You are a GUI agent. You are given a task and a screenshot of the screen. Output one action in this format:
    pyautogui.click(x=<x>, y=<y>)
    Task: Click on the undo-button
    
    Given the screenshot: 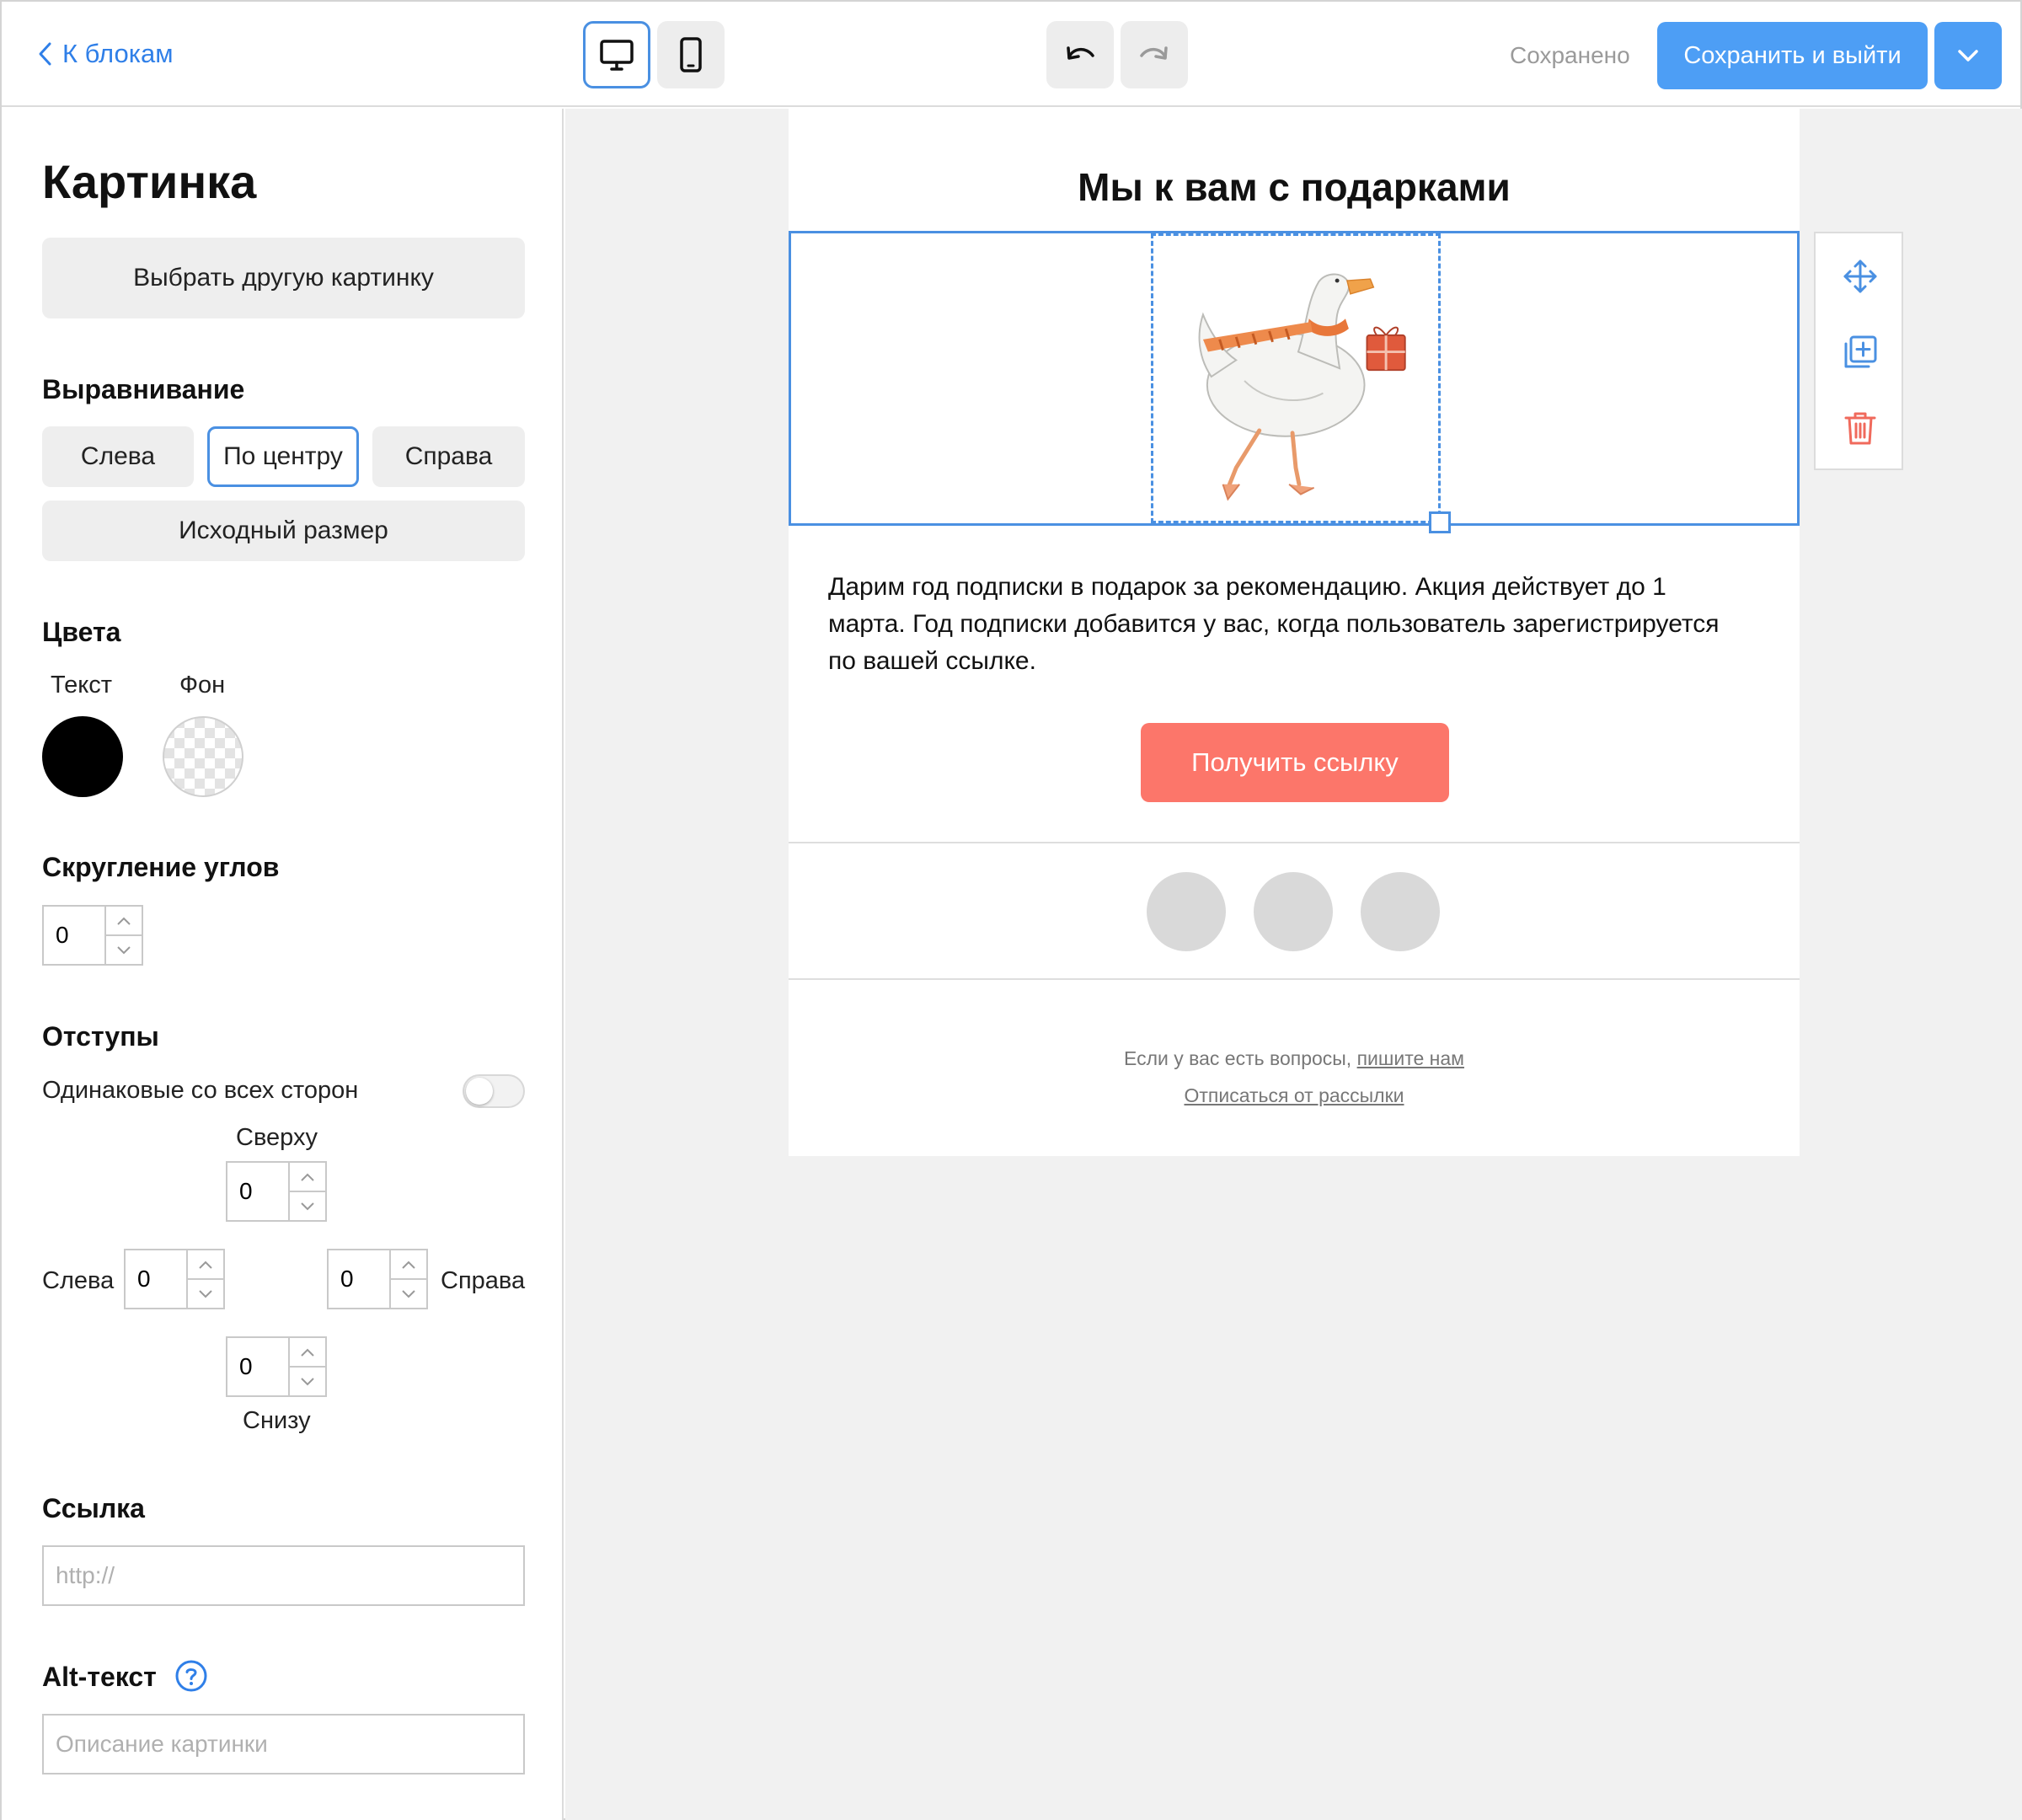 What is the action you would take?
    pyautogui.click(x=1080, y=54)
    